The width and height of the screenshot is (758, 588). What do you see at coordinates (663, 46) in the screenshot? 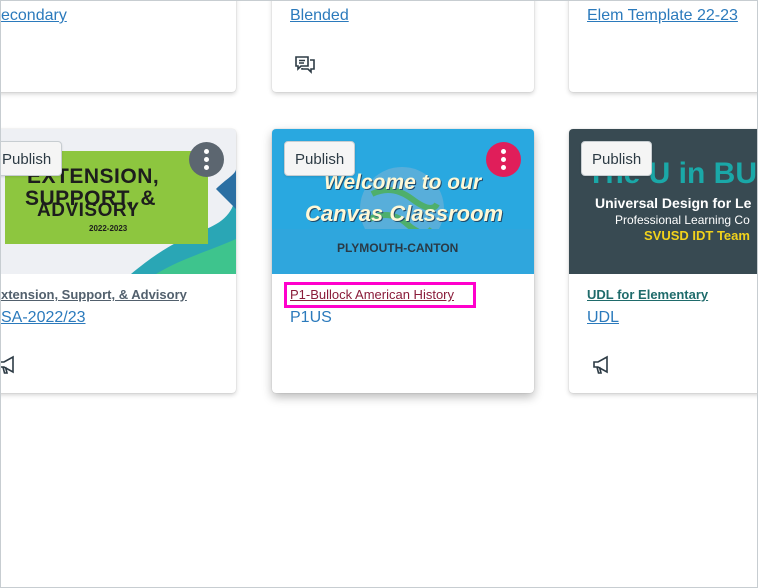
I see `course-card-top-3: Elem Template 22-23` at bounding box center [663, 46].